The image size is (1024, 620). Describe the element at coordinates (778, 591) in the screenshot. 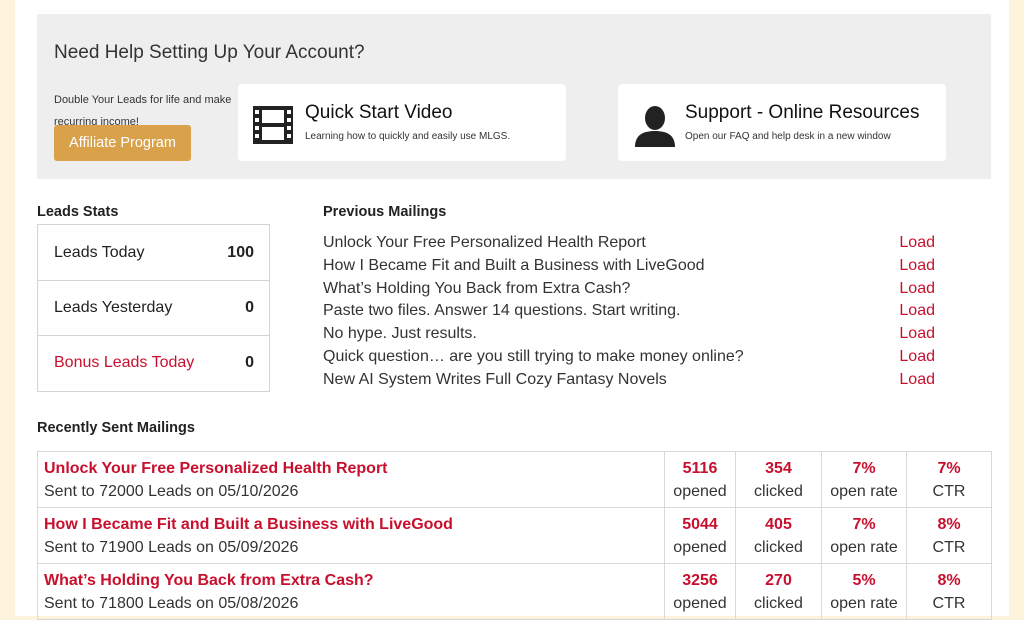

I see `clicked-cell: 270 clicked` at that location.